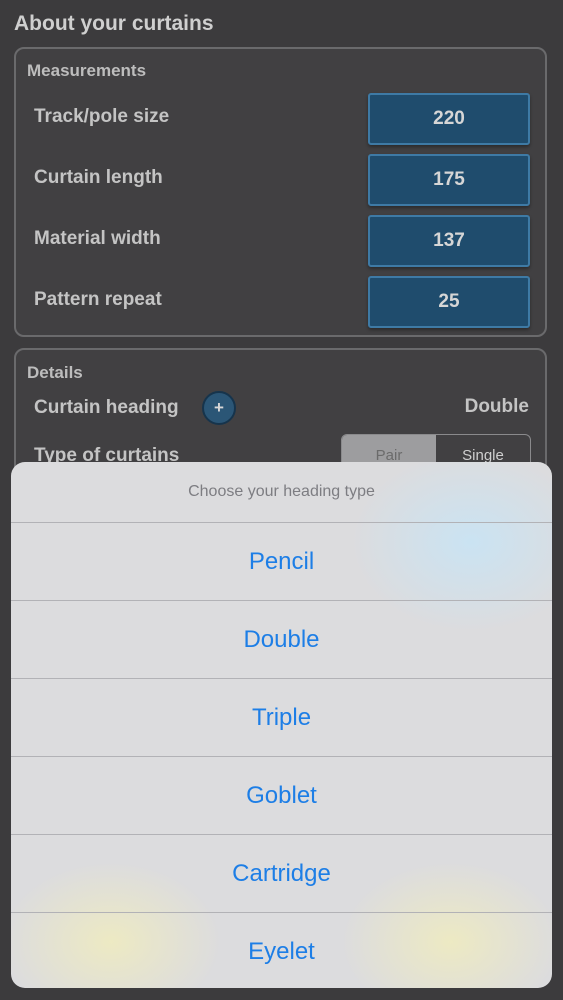 The image size is (563, 1000). I want to click on measurements-title: Measurements, so click(87, 70).